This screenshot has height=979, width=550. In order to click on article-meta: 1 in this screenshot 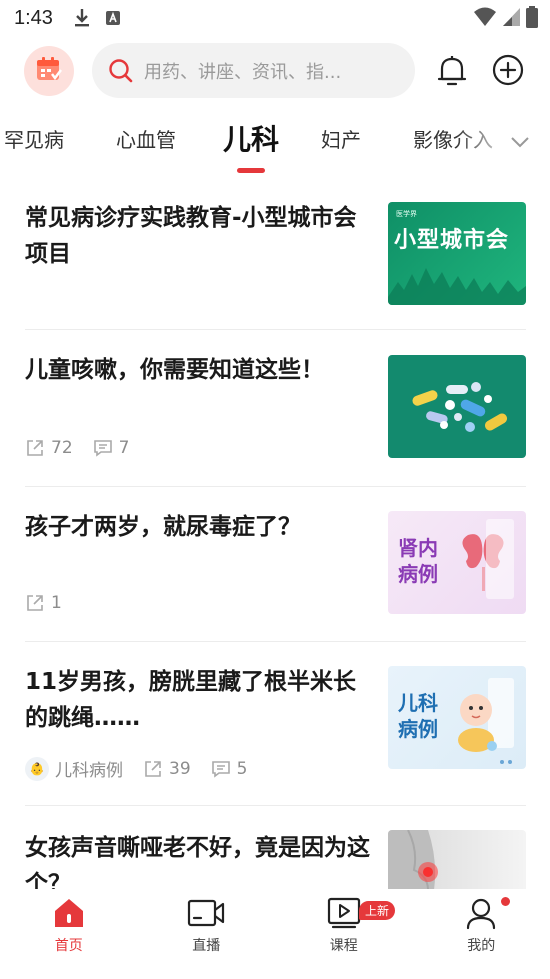, I will do `click(53, 603)`.